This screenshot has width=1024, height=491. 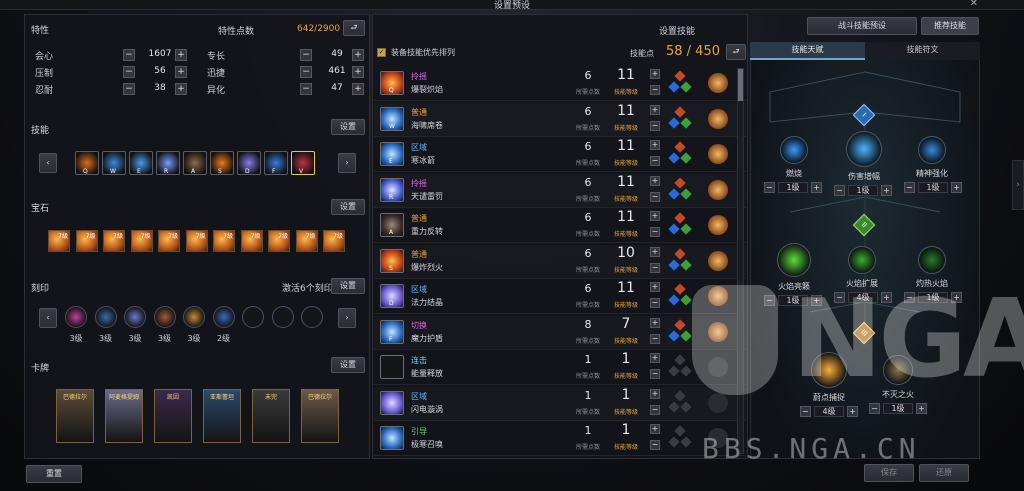 What do you see at coordinates (392, 296) in the screenshot?
I see `skill-icon: D` at bounding box center [392, 296].